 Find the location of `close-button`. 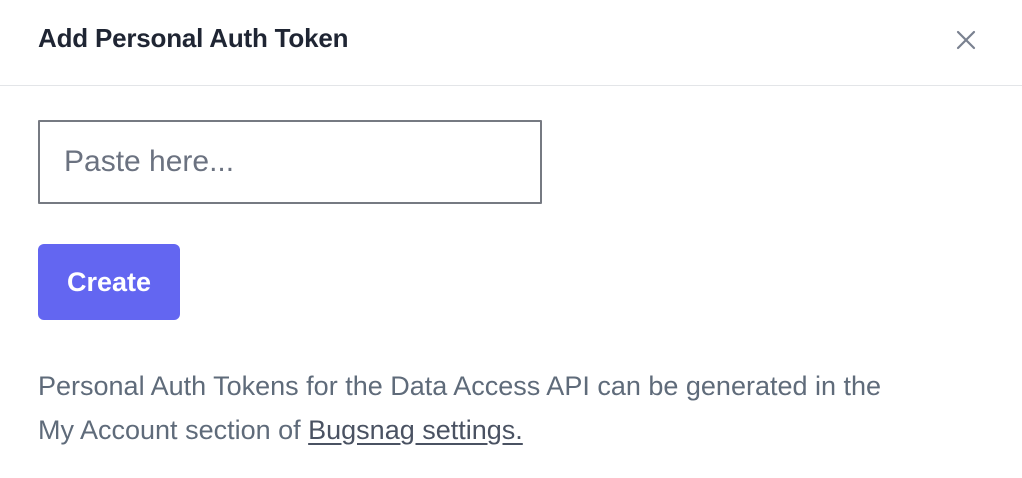

close-button is located at coordinates (966, 40).